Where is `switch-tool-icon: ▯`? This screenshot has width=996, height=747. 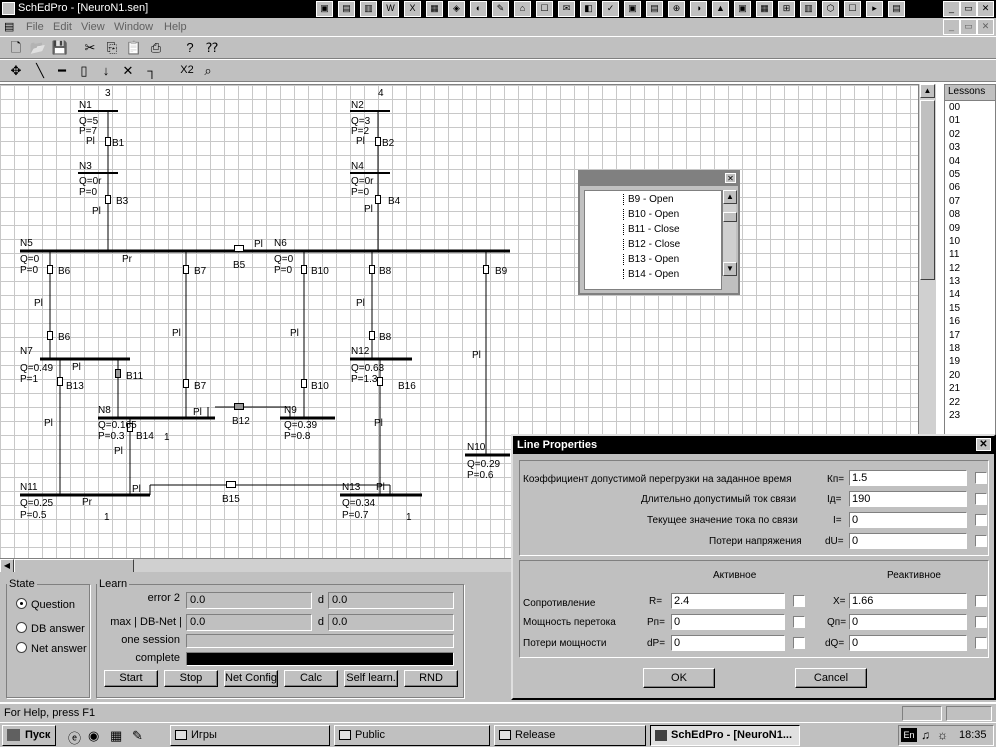 switch-tool-icon: ▯ is located at coordinates (84, 71).